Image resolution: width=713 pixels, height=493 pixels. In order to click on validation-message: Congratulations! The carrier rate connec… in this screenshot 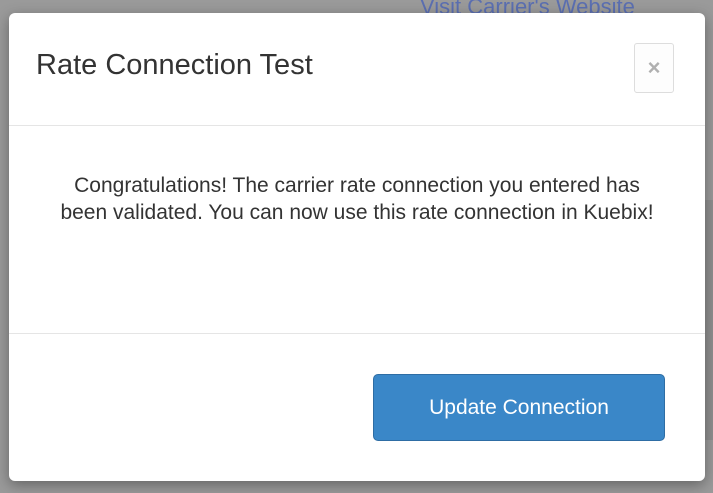, I will do `click(357, 199)`.